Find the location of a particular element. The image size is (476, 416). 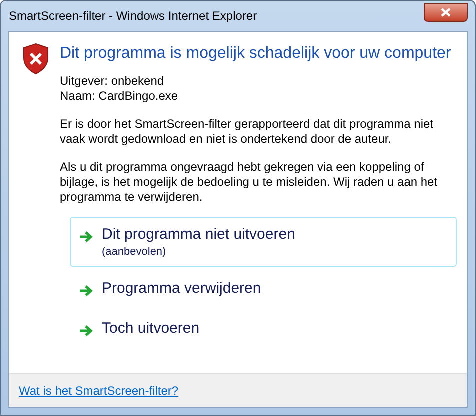

warning-heading: Dit programma is mogelijk schadelijk voor uw computer is located at coordinates (256, 54).